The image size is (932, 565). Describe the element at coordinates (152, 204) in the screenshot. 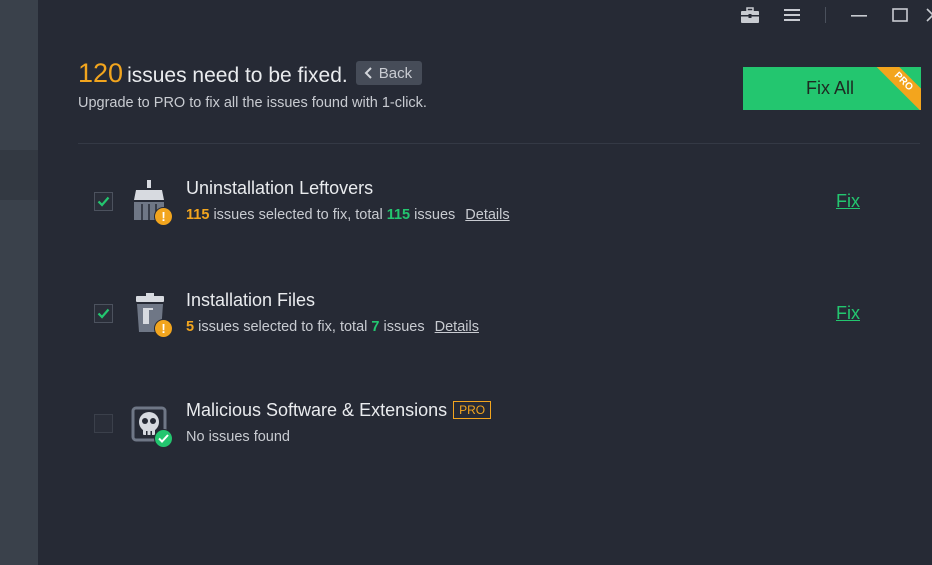

I see `broom-icon: !` at that location.